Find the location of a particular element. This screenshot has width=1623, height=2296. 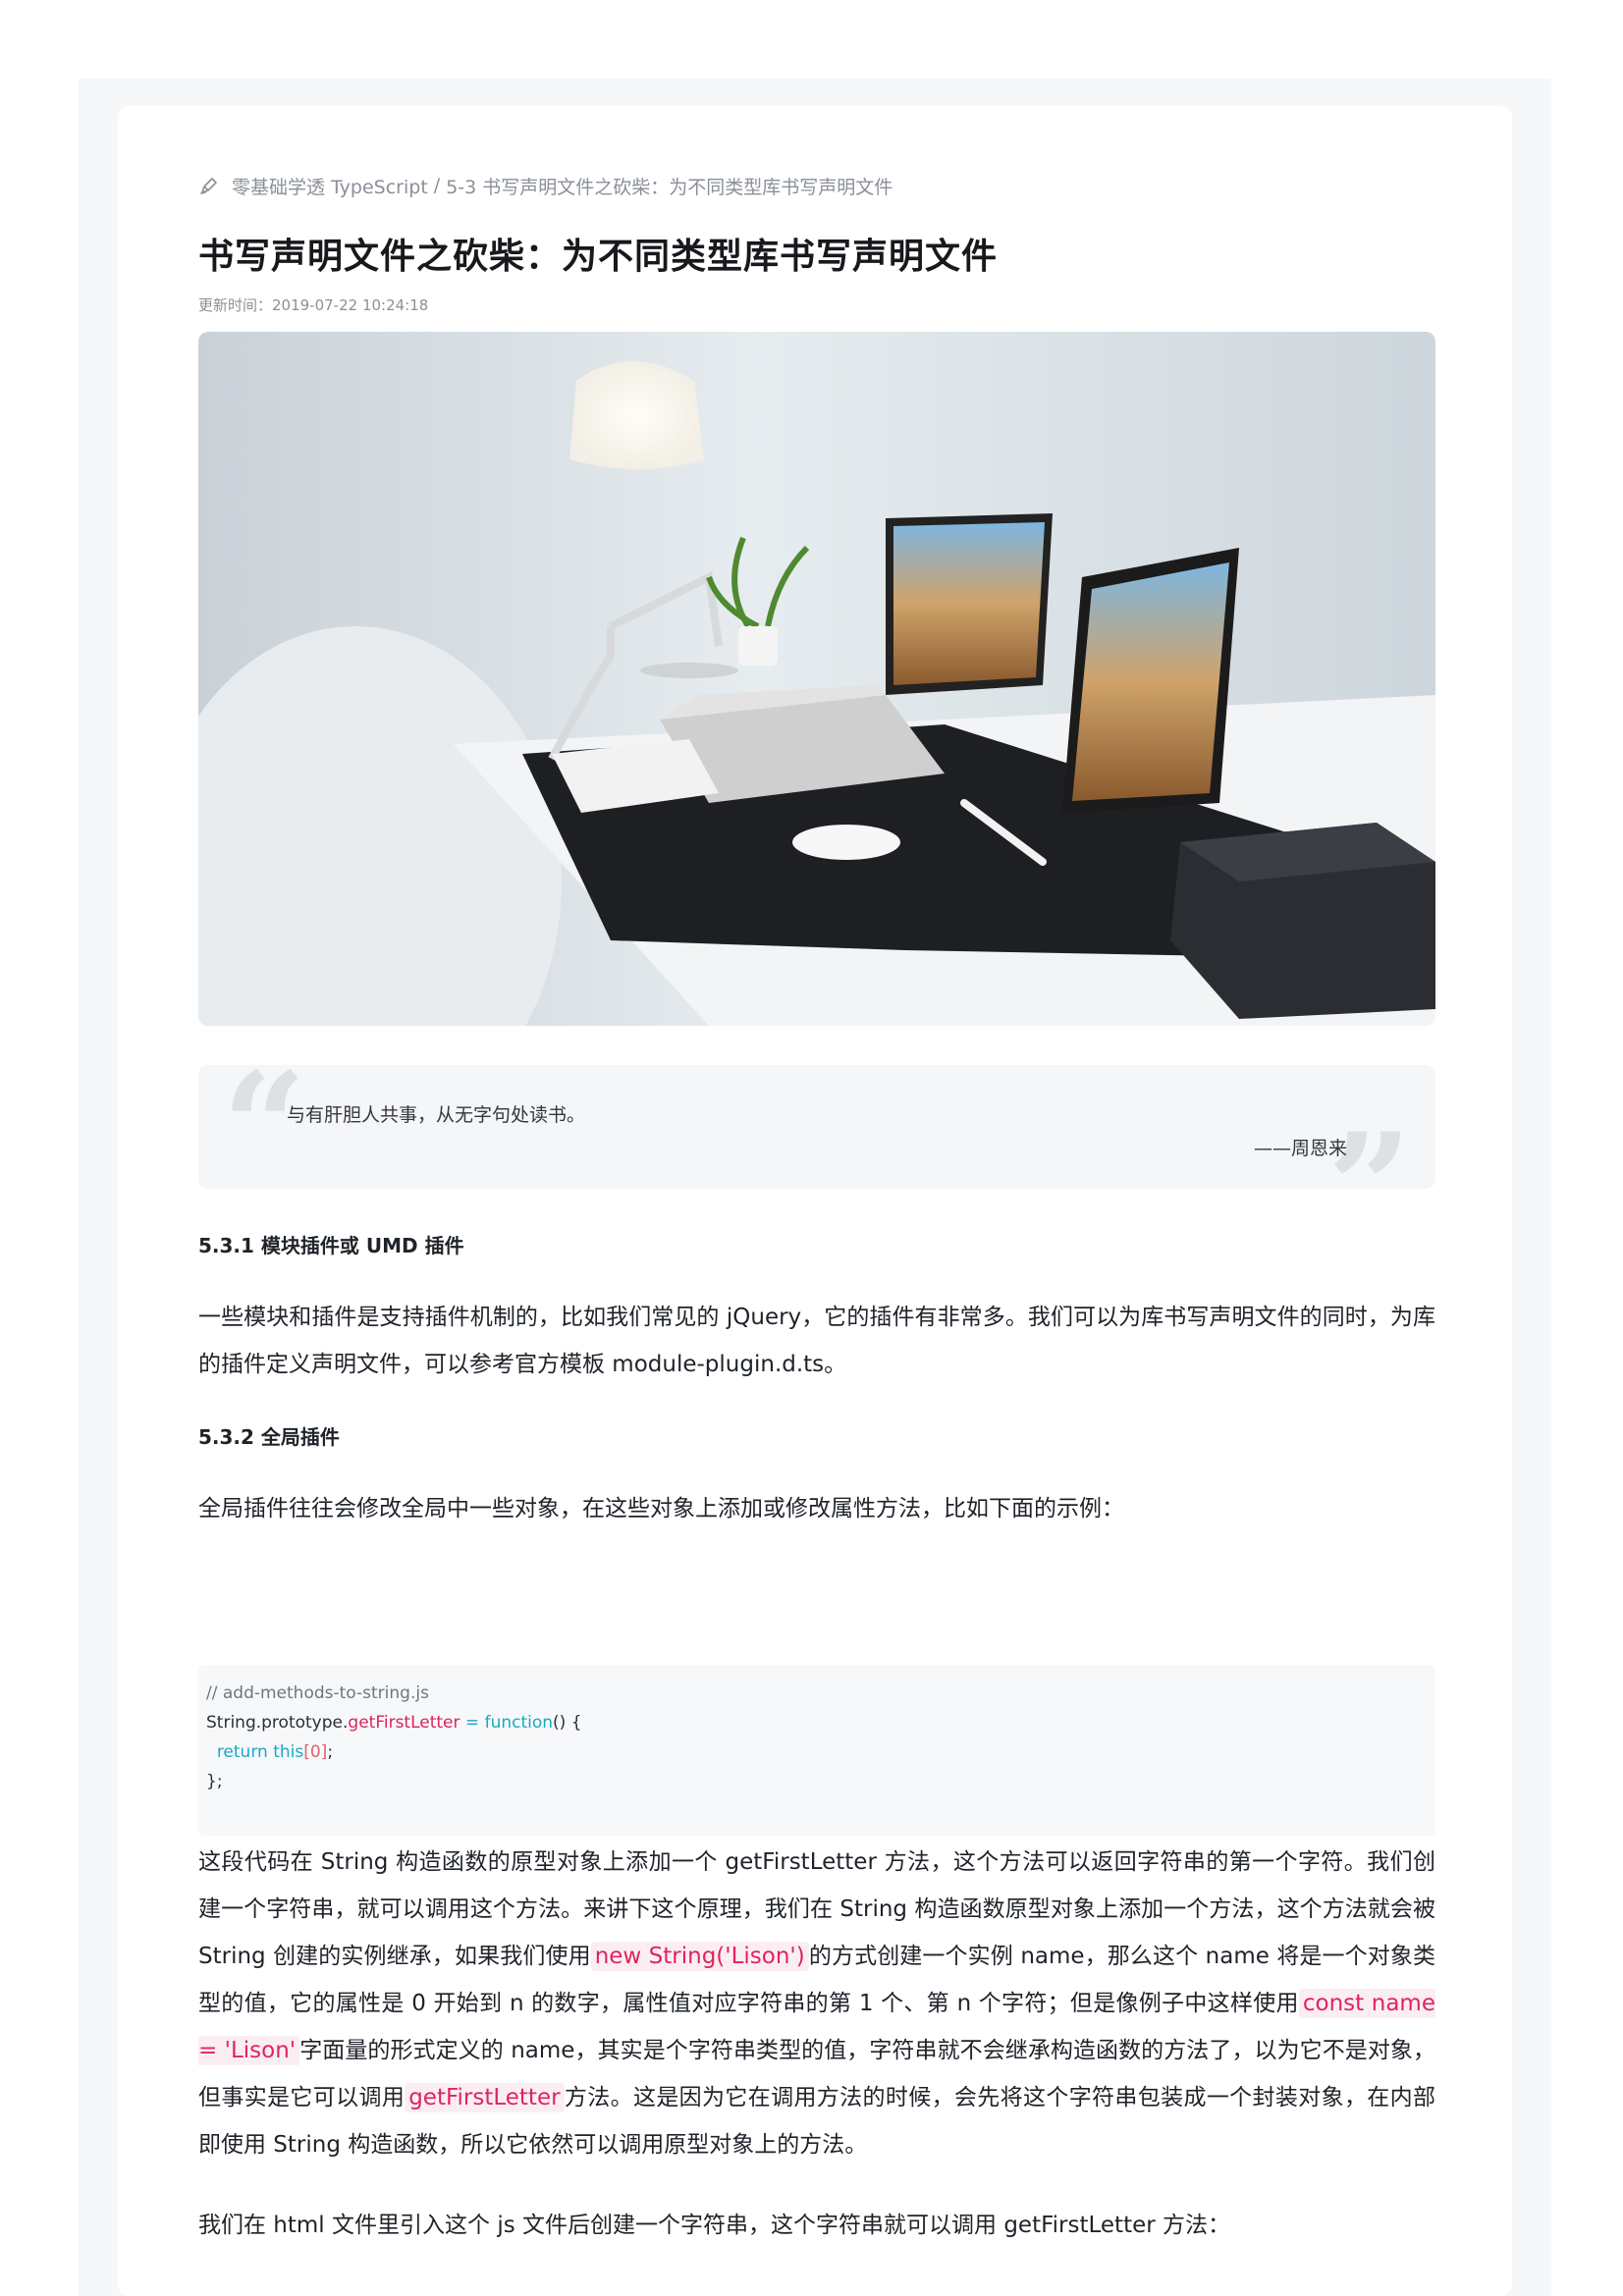

code-closing: }; is located at coordinates (215, 1781).